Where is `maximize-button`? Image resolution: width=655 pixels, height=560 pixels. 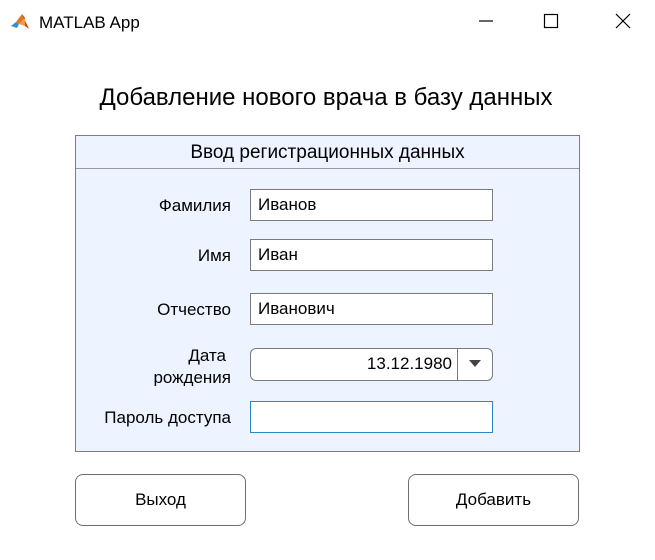 maximize-button is located at coordinates (551, 23).